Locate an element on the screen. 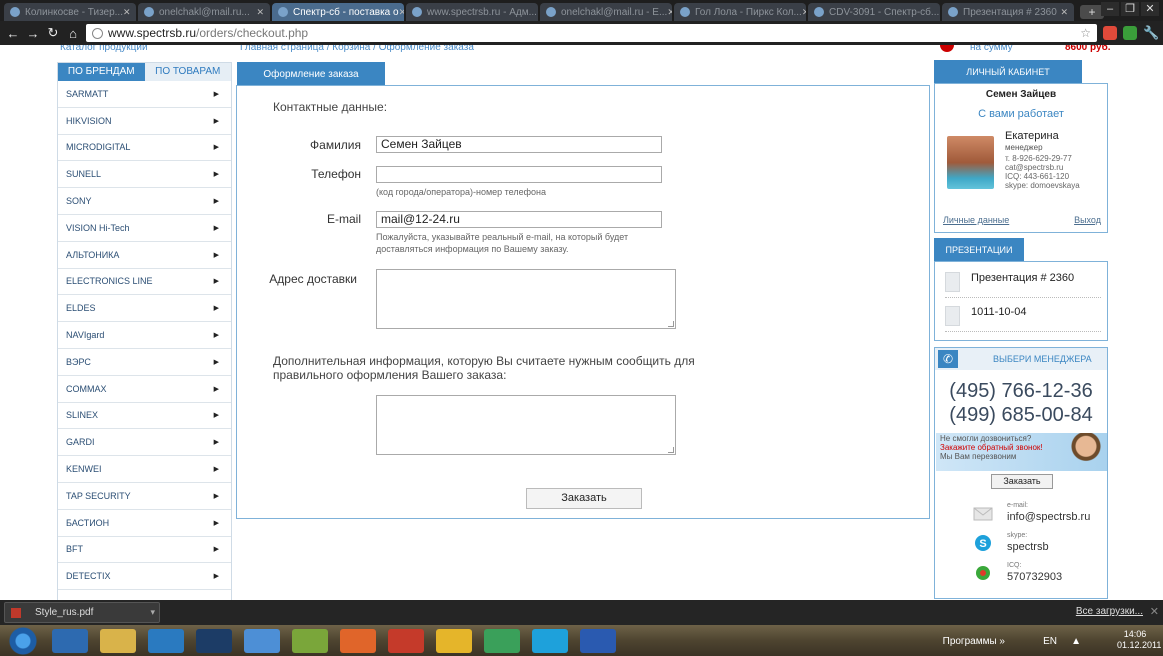  sidebar-item-brand: NAVIgard ▶ is located at coordinates (144, 335).